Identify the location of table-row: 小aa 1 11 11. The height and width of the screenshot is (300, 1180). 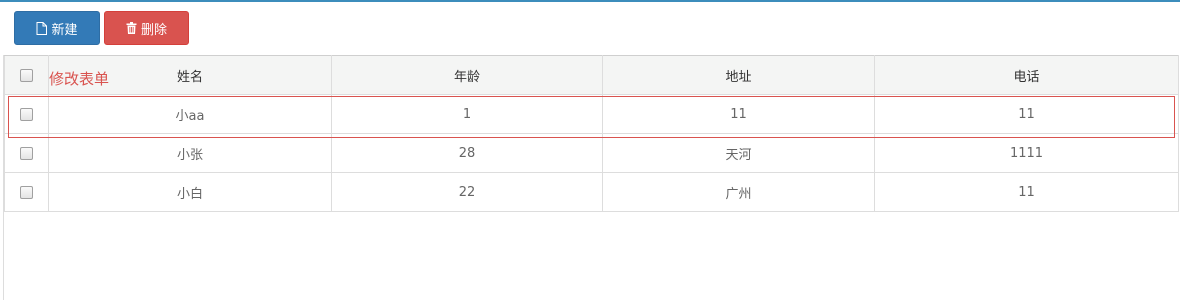
(591, 114).